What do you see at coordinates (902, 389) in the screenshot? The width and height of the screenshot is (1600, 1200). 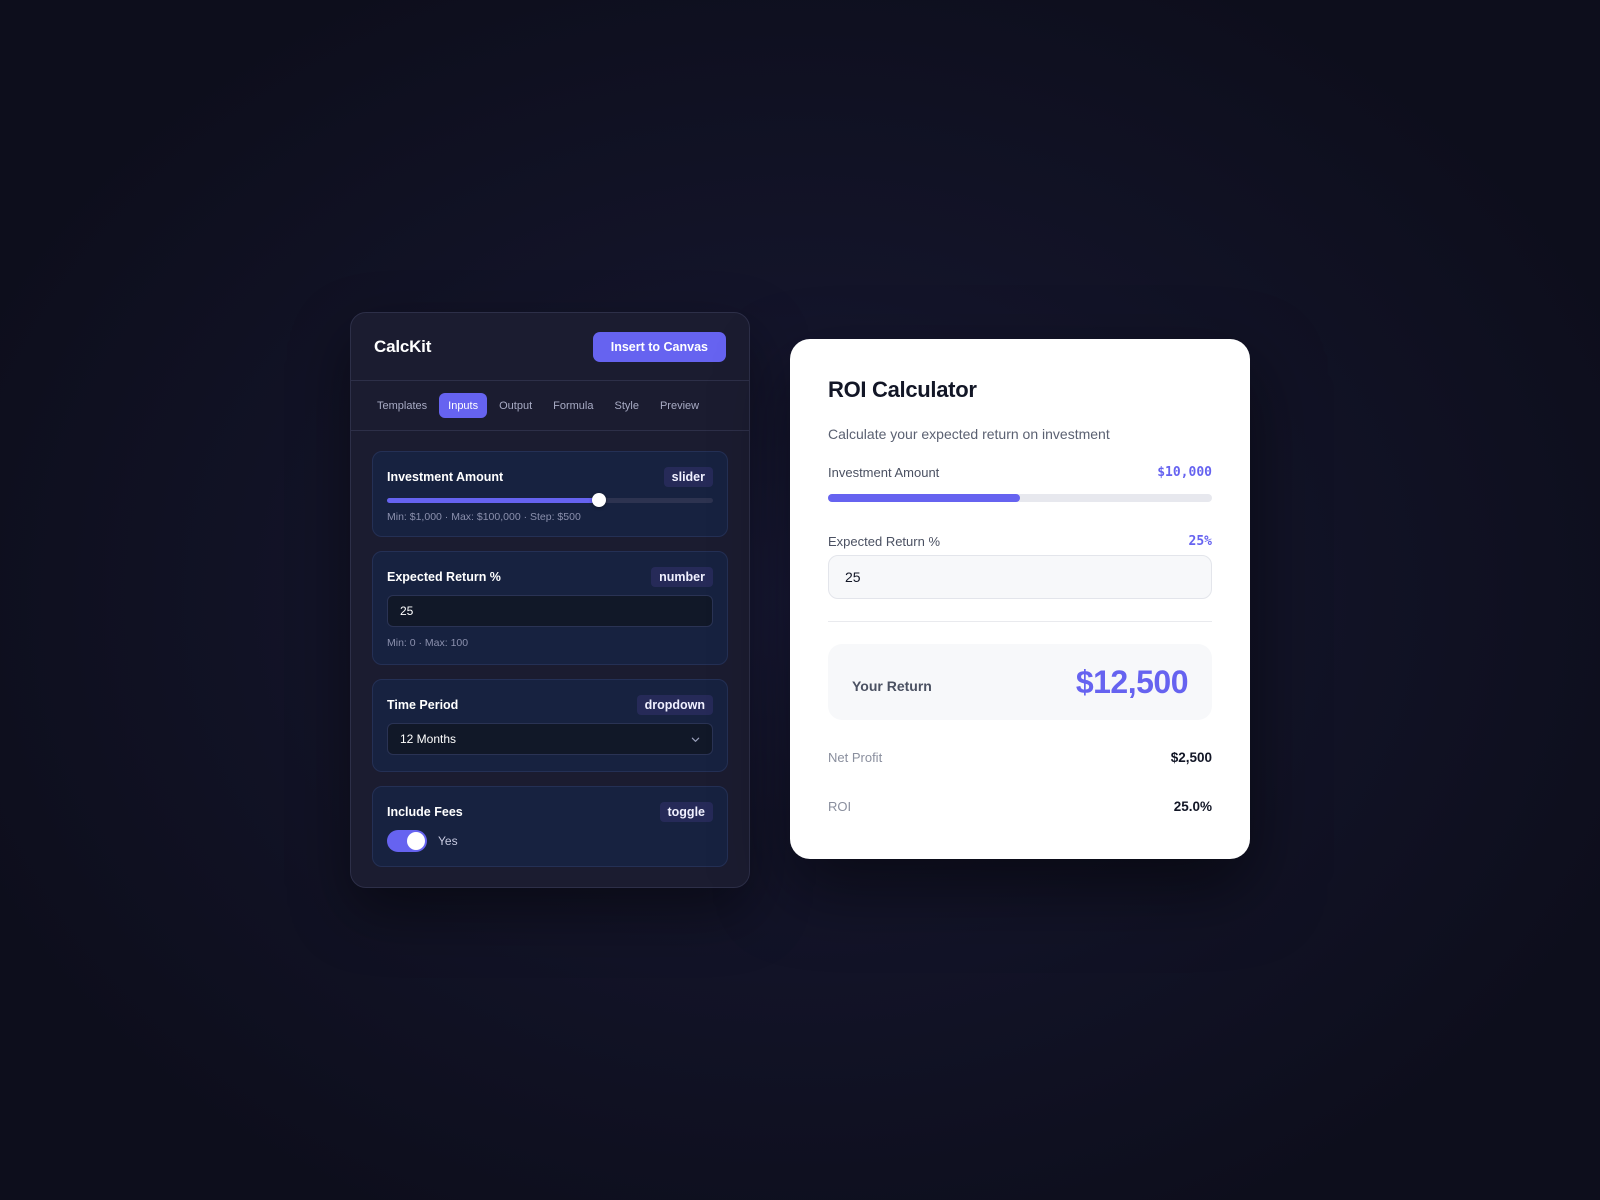 I see `preview-title: ROI Calculator` at bounding box center [902, 389].